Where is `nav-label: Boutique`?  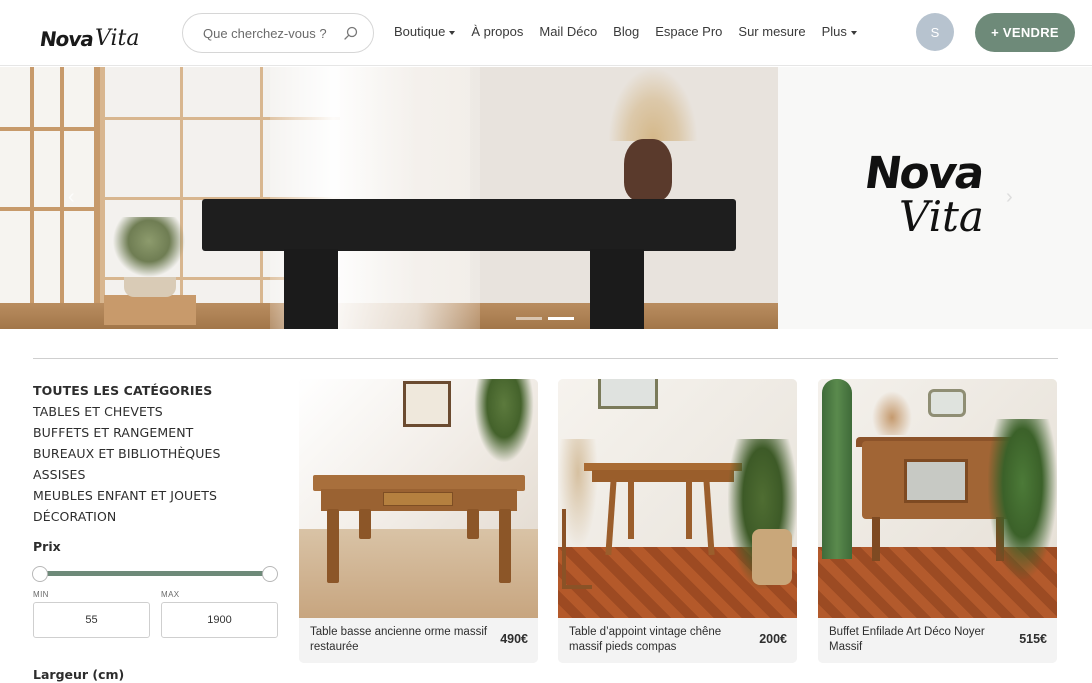
nav-label: Boutique is located at coordinates (420, 31).